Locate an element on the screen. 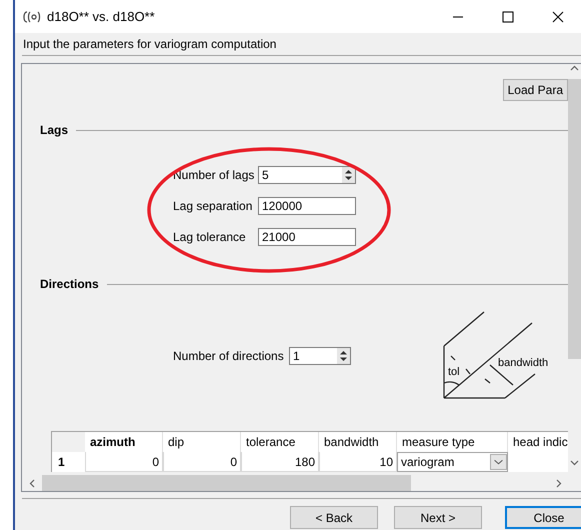  column-header: bandwidth is located at coordinates (358, 442).